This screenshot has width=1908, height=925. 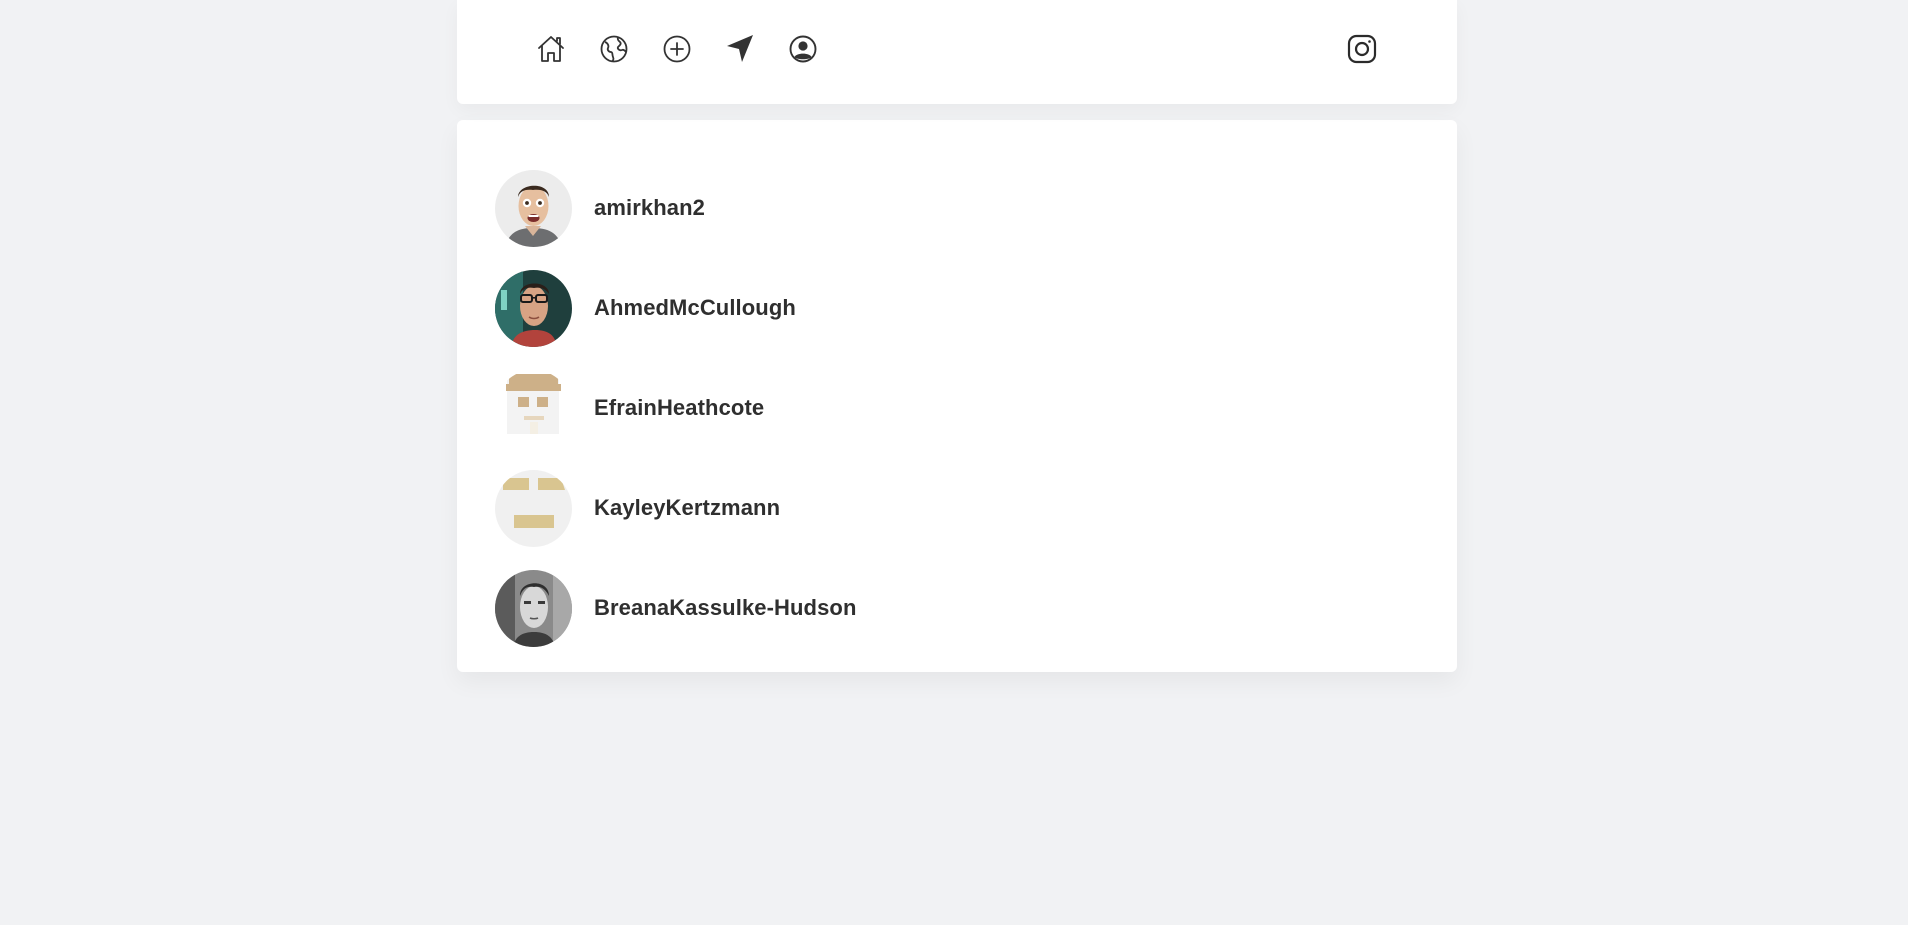 I want to click on home-icon, so click(x=551, y=49).